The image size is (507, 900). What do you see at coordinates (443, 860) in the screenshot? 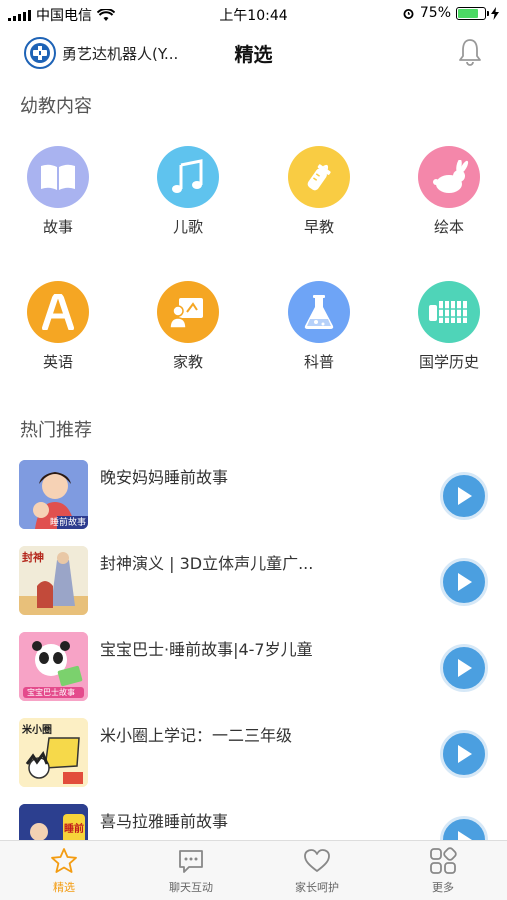
I see `grid-icon` at bounding box center [443, 860].